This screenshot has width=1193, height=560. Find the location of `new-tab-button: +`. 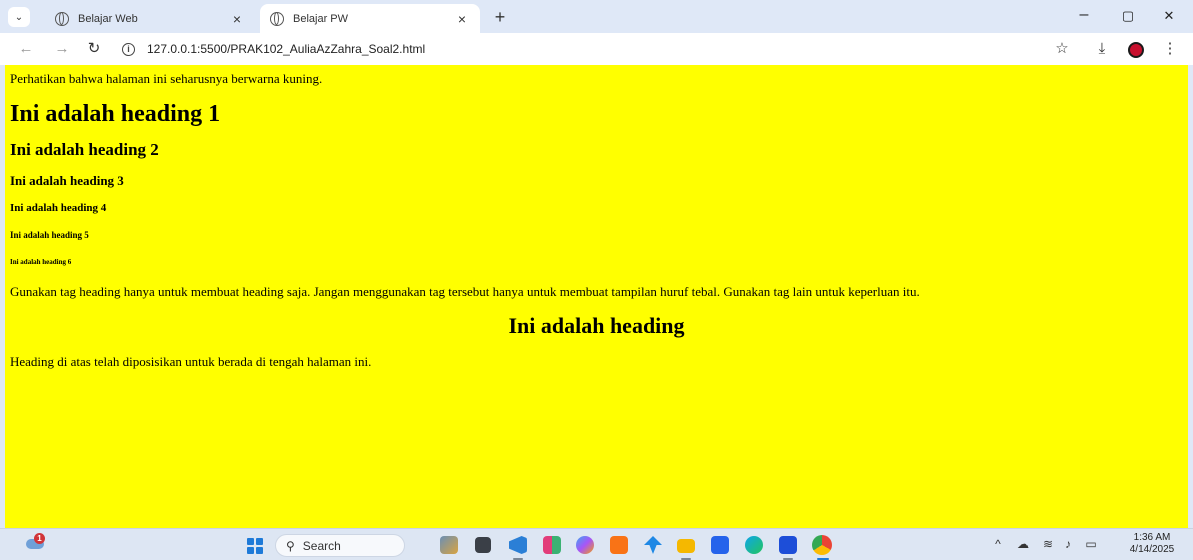

new-tab-button: + is located at coordinates (500, 17).